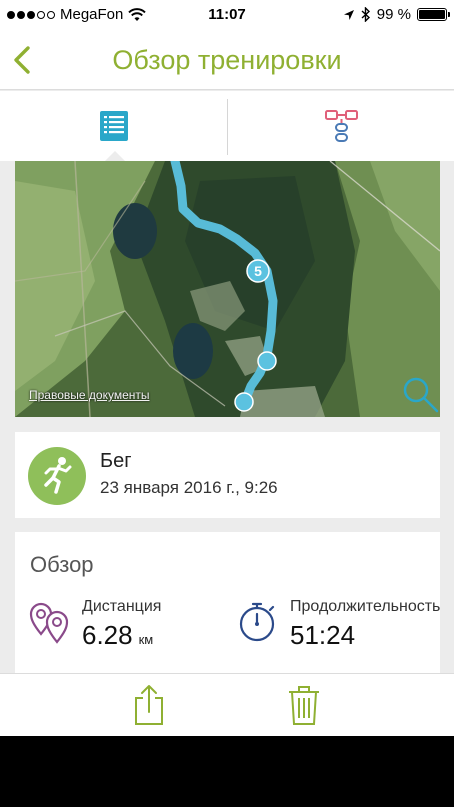 The image size is (454, 807). What do you see at coordinates (57, 476) in the screenshot?
I see `running-icon` at bounding box center [57, 476].